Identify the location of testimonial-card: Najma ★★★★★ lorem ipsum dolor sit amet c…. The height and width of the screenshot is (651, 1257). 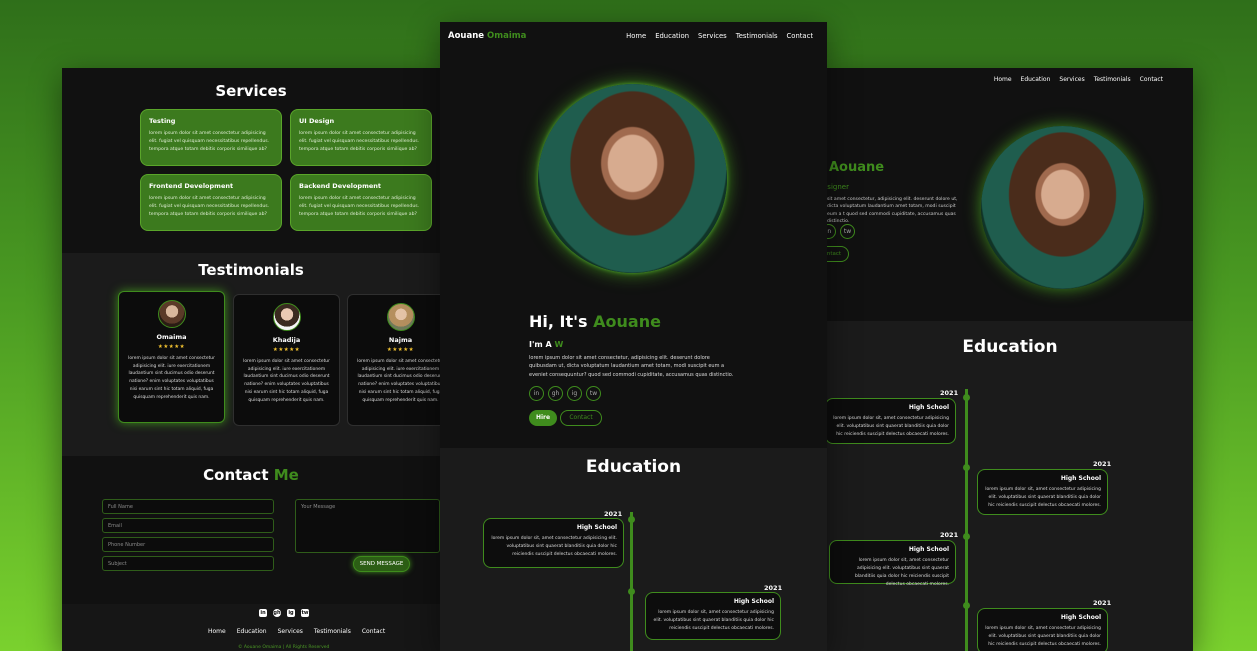
(393, 360).